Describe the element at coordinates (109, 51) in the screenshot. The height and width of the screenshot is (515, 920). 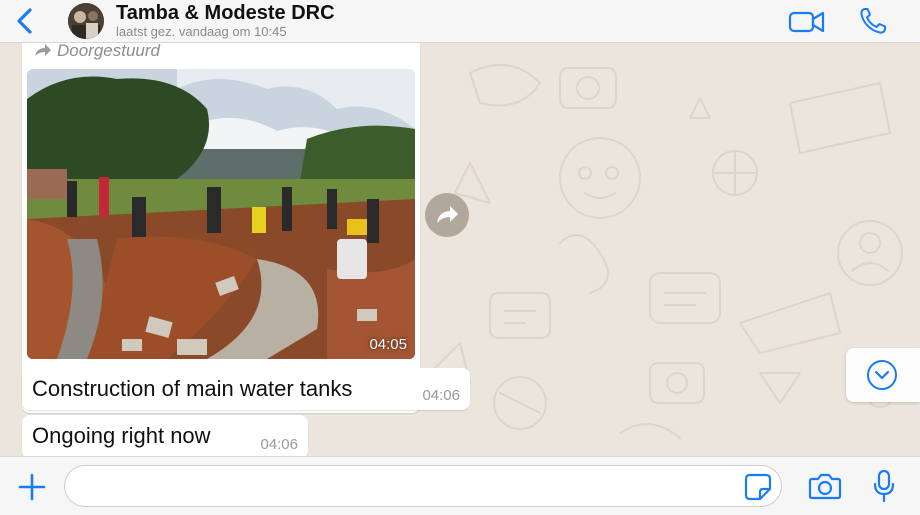
I see `forwarded-text: Doorgestuurd` at that location.